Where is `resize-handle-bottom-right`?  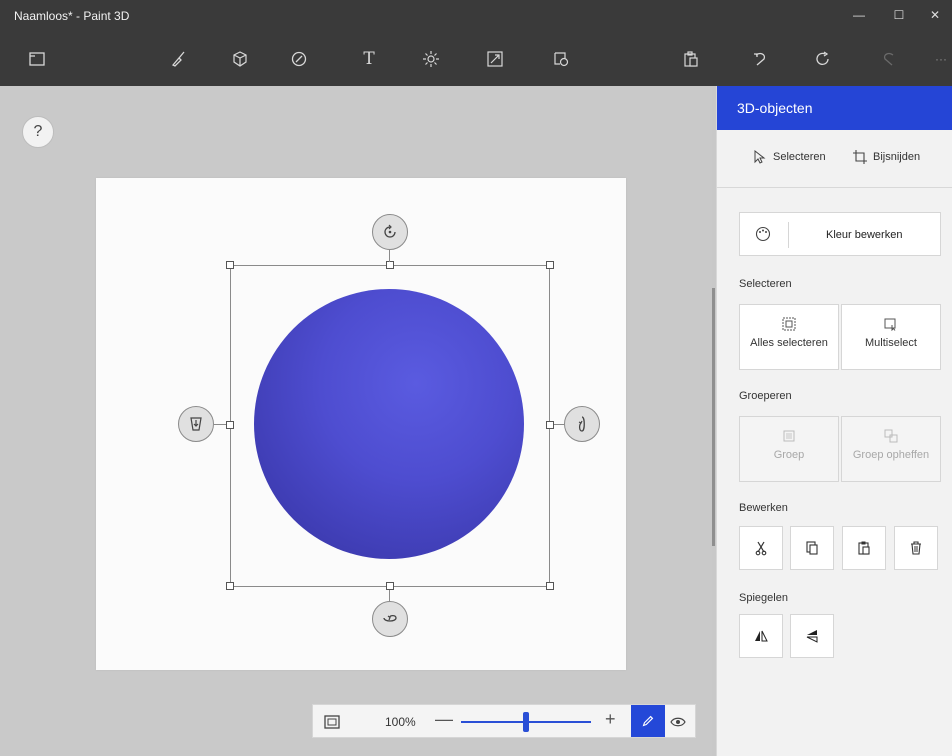
resize-handle-bottom-right is located at coordinates (550, 586).